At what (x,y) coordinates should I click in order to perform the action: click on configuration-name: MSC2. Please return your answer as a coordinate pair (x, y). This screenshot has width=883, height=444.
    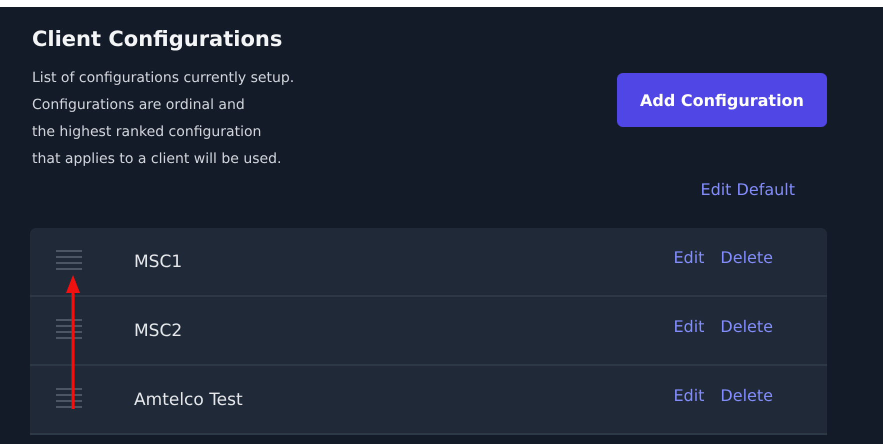
    Looking at the image, I should click on (159, 330).